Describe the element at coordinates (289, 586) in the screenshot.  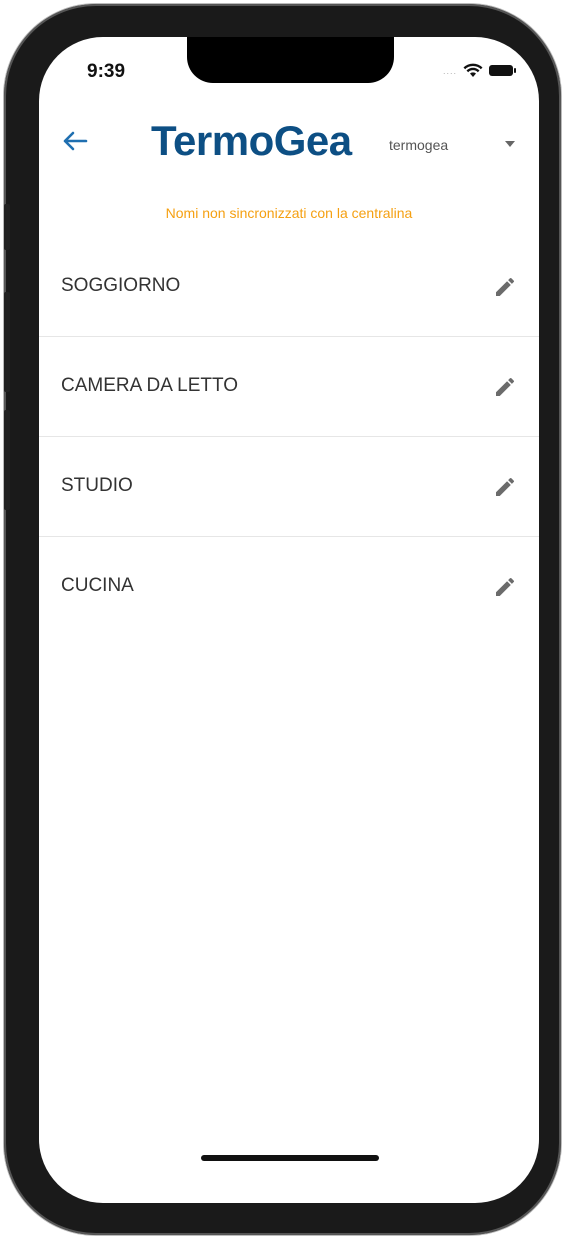
I see `room-item: CUCINA` at that location.